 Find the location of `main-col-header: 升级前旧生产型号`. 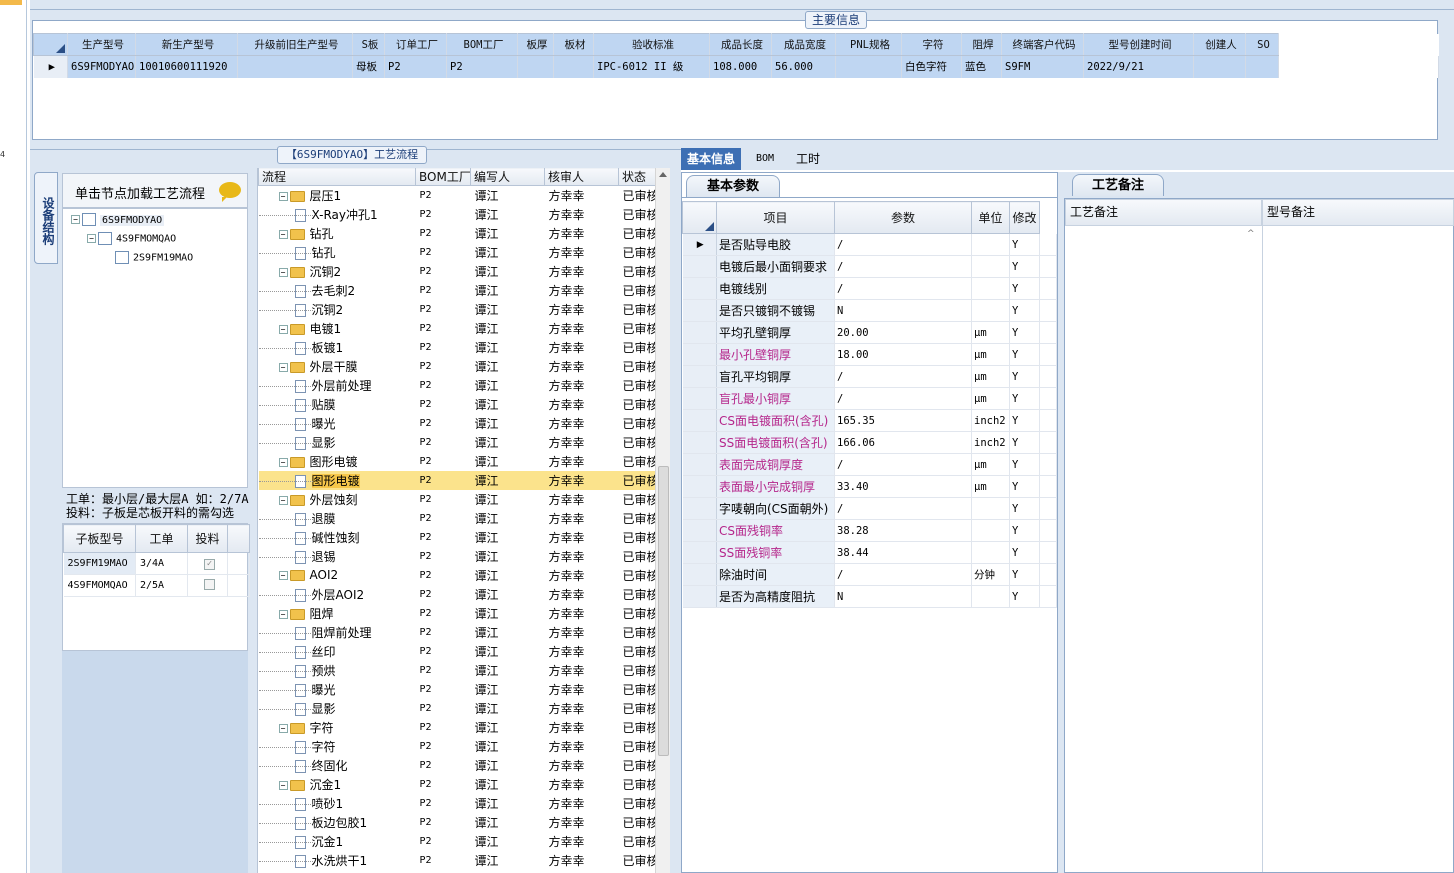

main-col-header: 升级前旧生产型号 is located at coordinates (295, 44).